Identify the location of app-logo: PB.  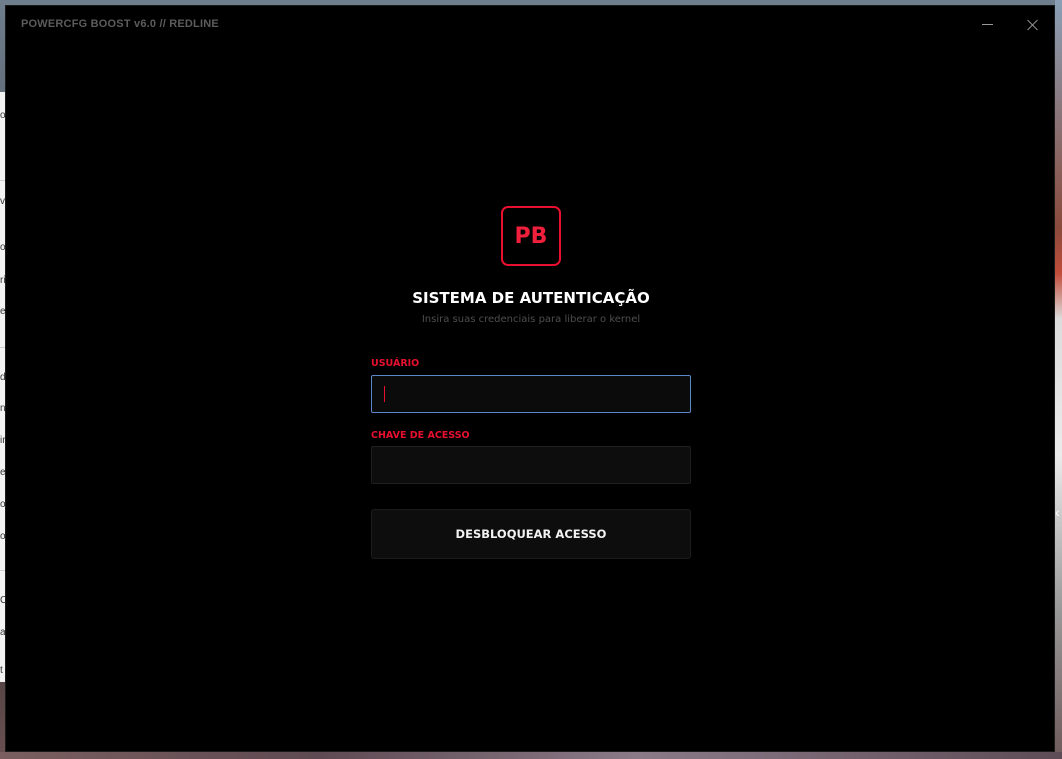
(531, 236).